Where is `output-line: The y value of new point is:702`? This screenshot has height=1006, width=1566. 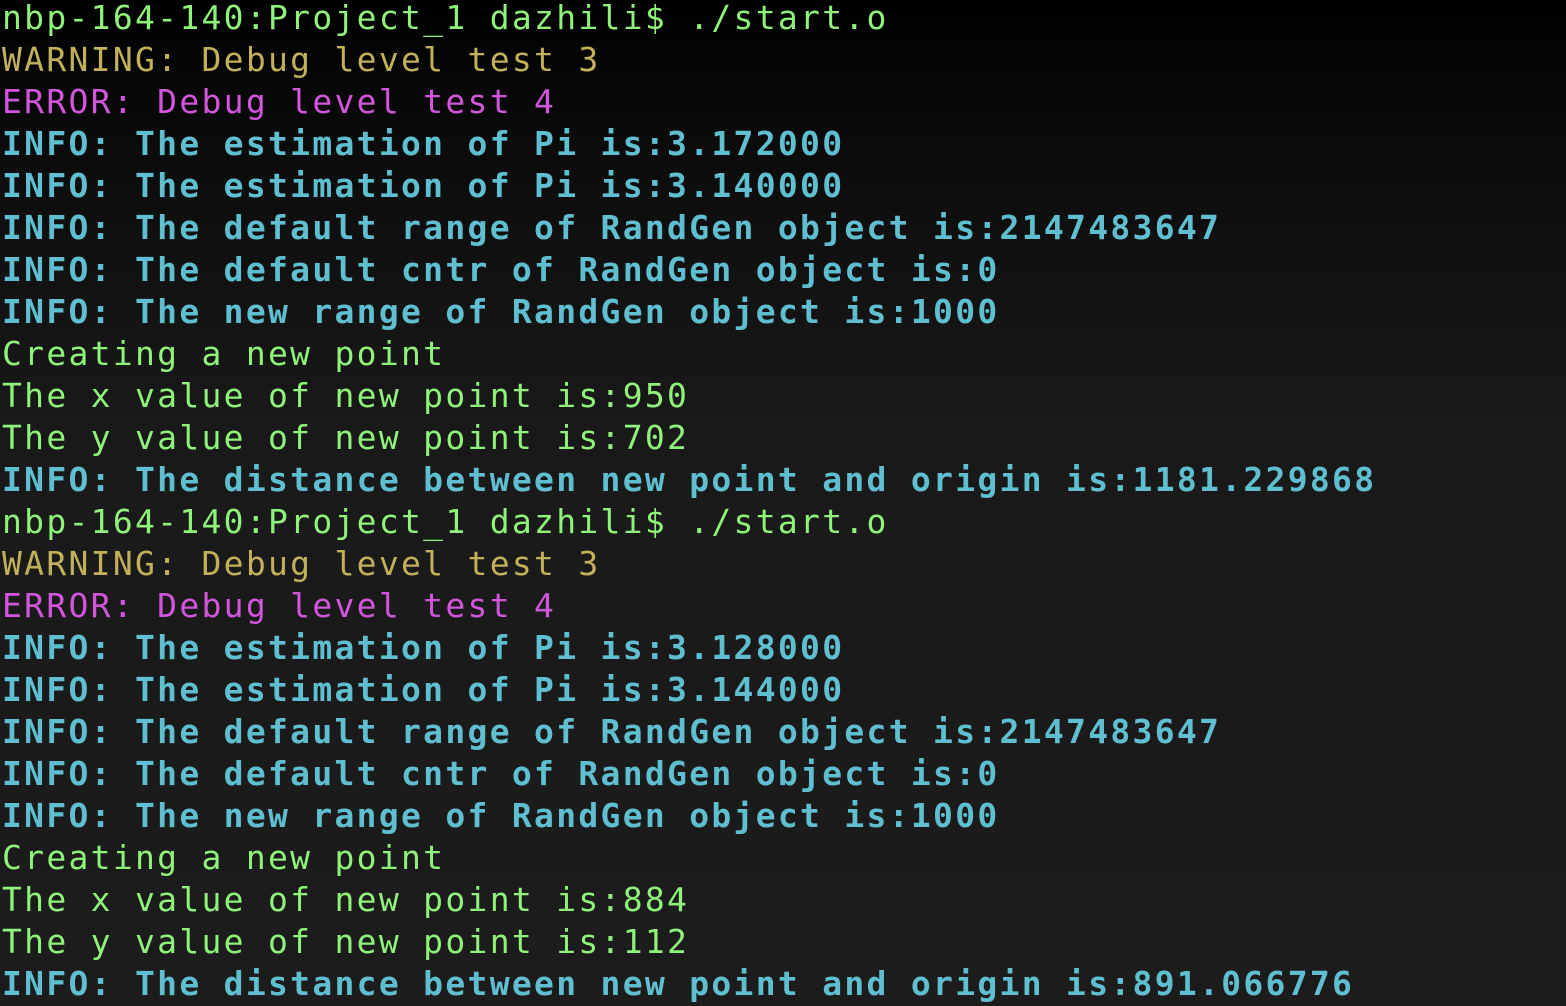
output-line: The y value of new point is:702 is located at coordinates (346, 437).